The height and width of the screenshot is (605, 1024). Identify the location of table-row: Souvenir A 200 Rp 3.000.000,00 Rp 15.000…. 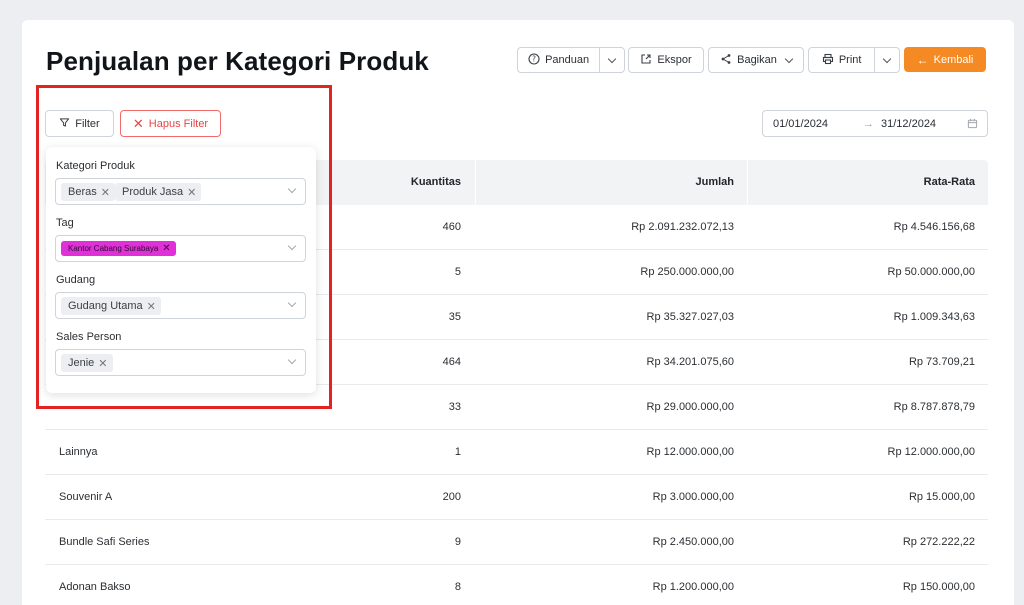
(516, 497).